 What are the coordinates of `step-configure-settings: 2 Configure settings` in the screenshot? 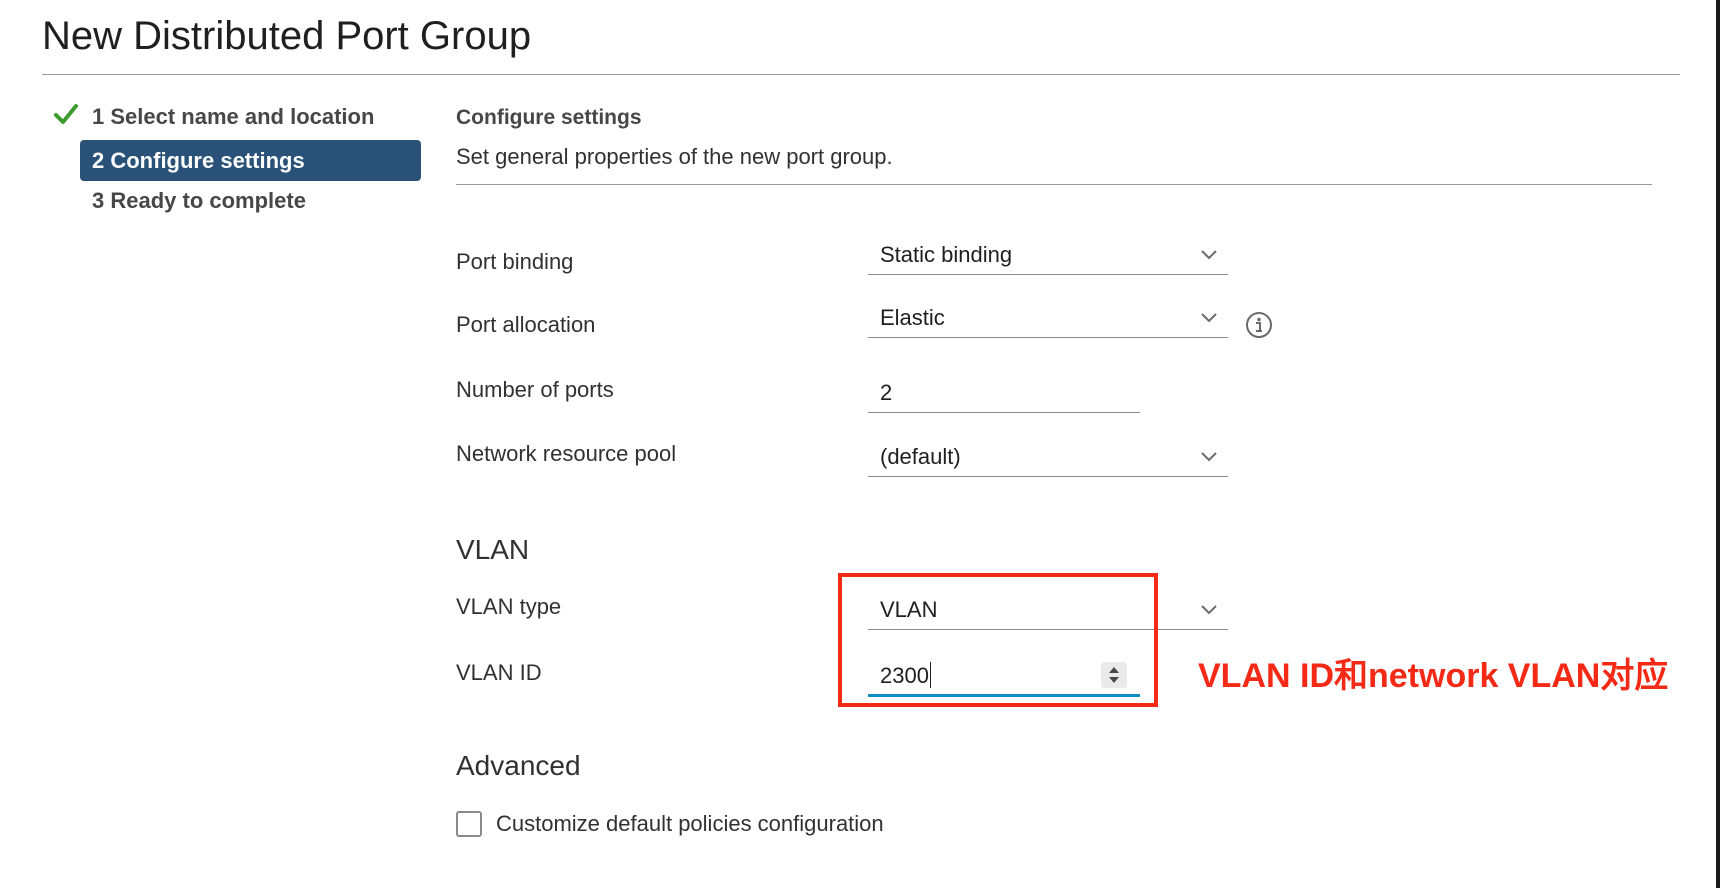 It's located at (236, 161).